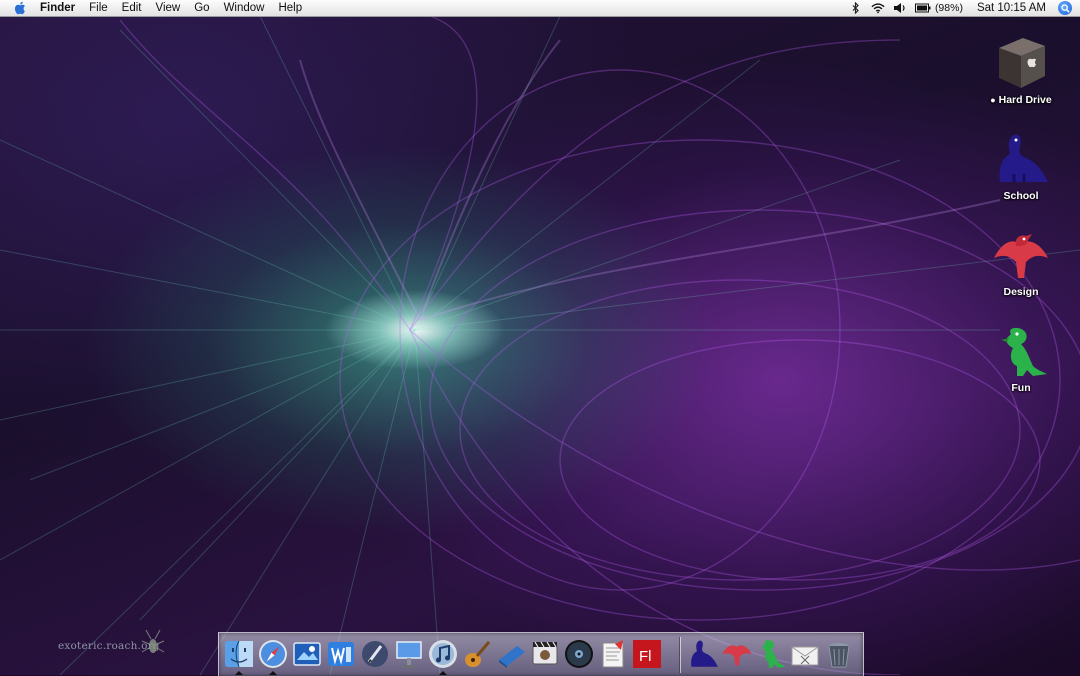  I want to click on garageband-icon, so click(477, 654).